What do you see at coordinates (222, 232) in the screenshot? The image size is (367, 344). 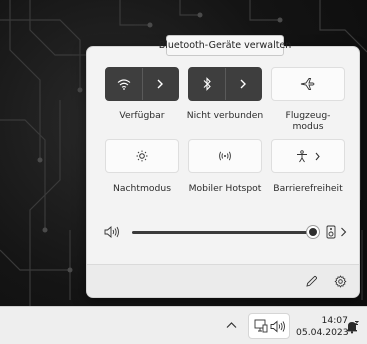 I see `volume-slider-track` at bounding box center [222, 232].